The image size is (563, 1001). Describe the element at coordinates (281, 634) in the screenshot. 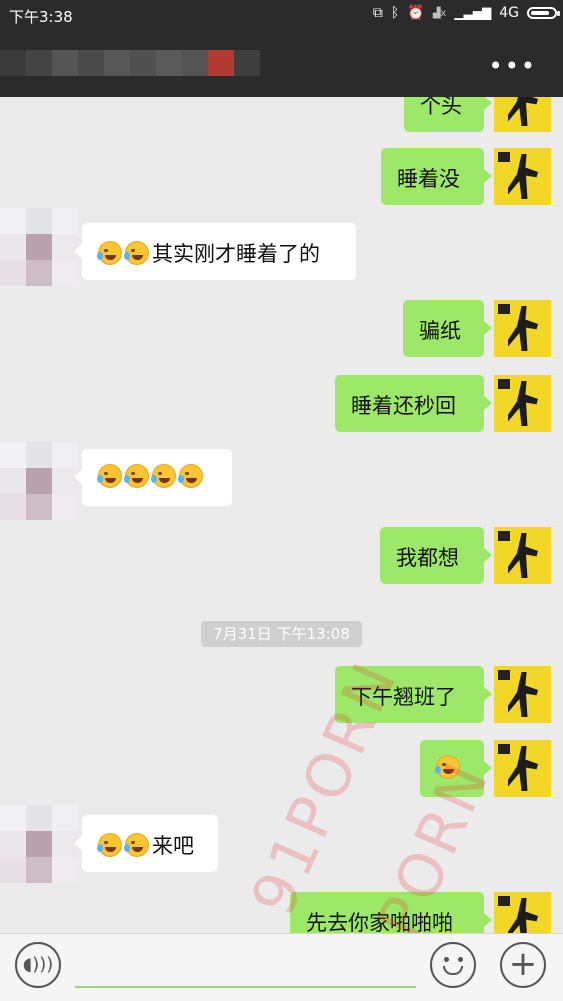

I see `date-timestamp: 7月31日 下午13:08` at that location.